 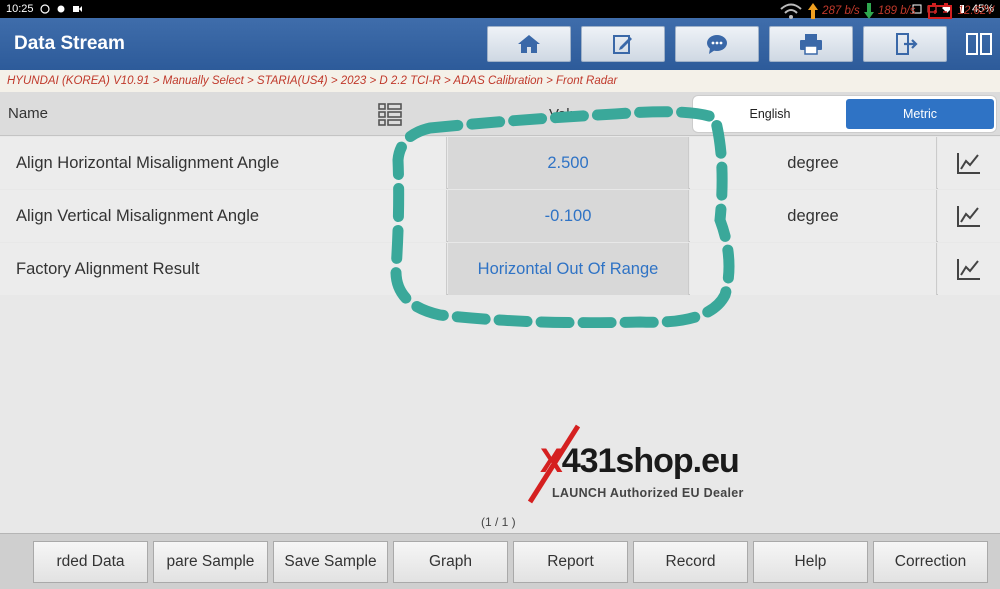 What do you see at coordinates (640, 461) in the screenshot?
I see `logo-brand: X431shop.eu` at bounding box center [640, 461].